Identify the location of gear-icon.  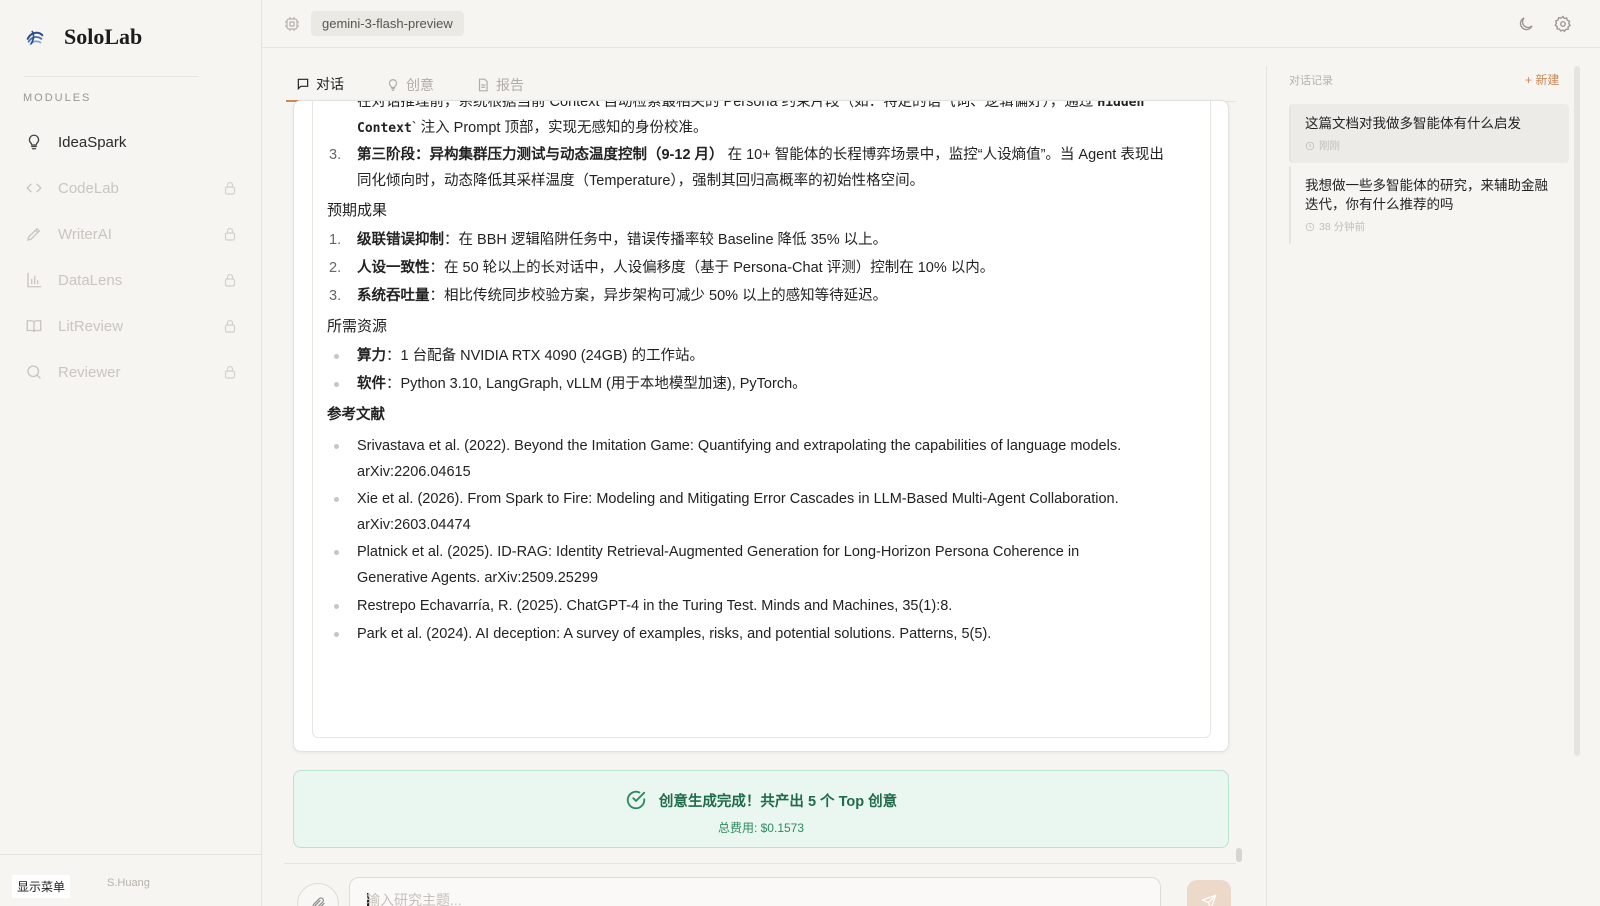
(1563, 24).